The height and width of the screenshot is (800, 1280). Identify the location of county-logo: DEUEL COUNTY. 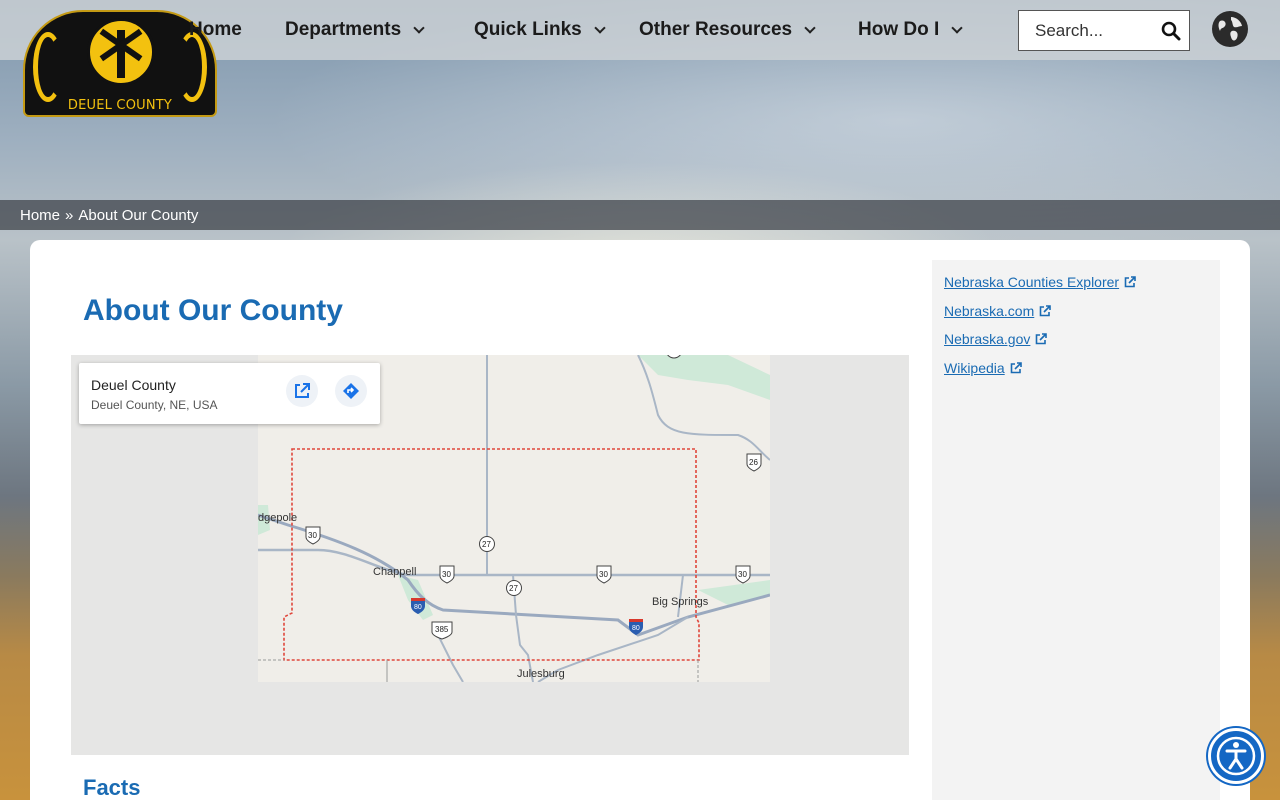
(120, 63).